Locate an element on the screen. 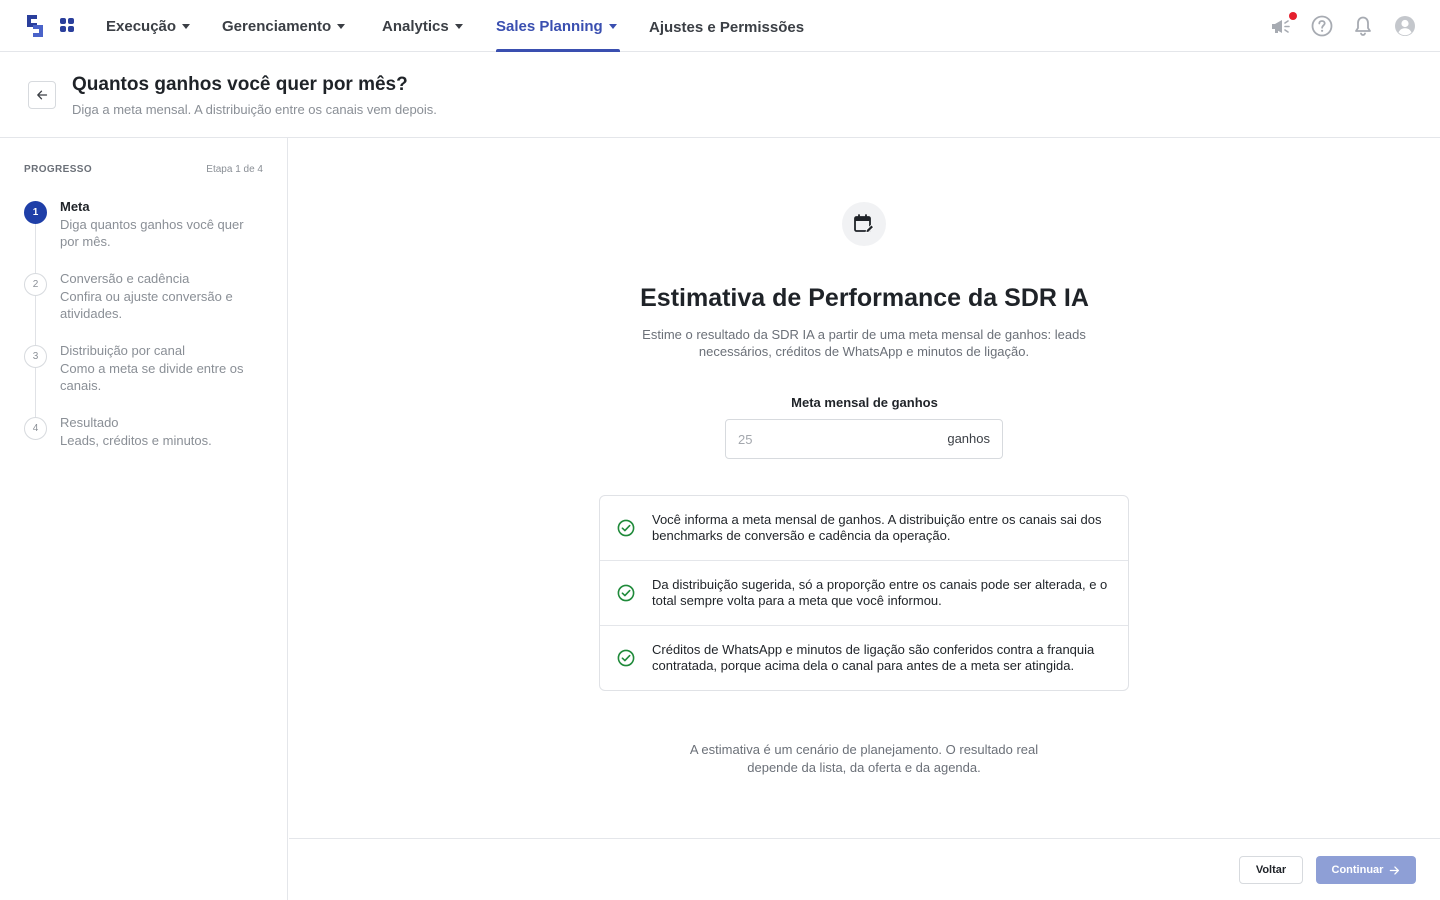 The width and height of the screenshot is (1440, 900). step-title: Meta is located at coordinates (75, 206).